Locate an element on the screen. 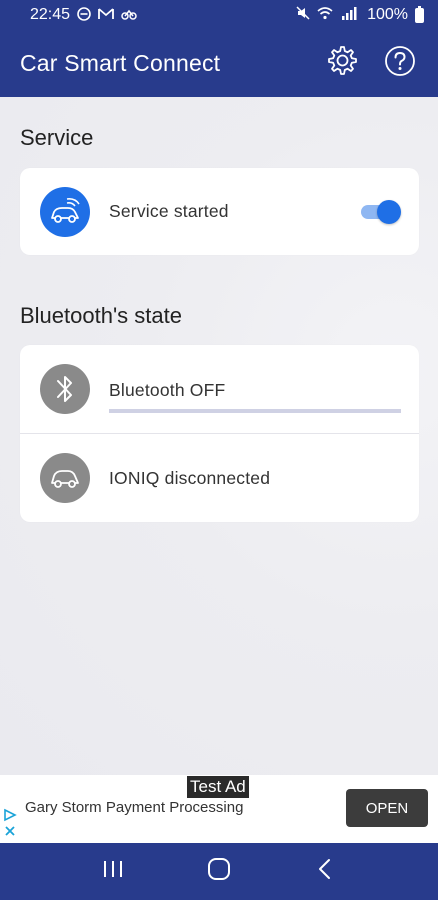 The image size is (438, 900). help-button is located at coordinates (400, 64).